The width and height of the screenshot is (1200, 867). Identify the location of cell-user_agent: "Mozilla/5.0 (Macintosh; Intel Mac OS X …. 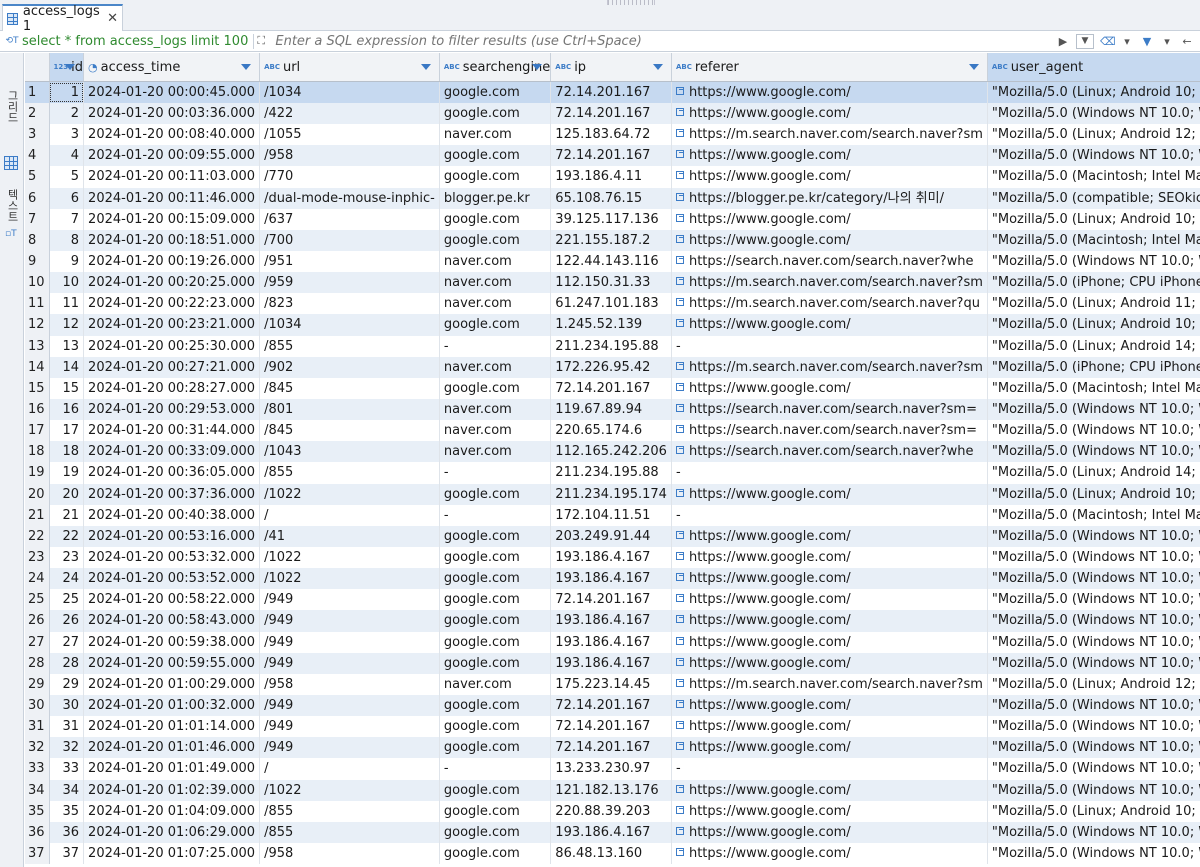
(1093, 388).